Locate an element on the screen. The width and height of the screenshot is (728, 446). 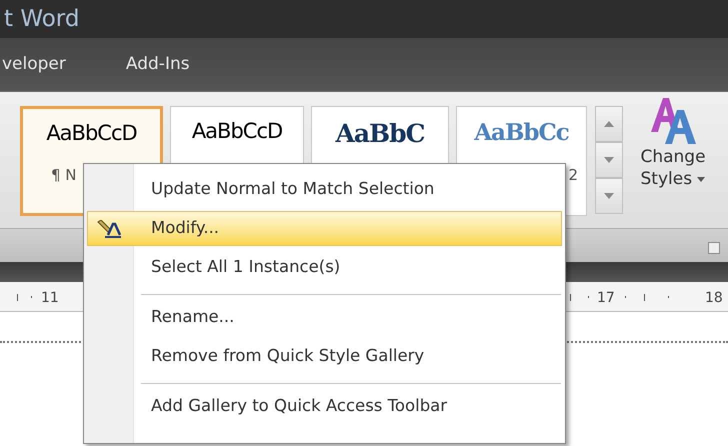
menu-item: Remove from Quick Style Gallery is located at coordinates (324, 356).